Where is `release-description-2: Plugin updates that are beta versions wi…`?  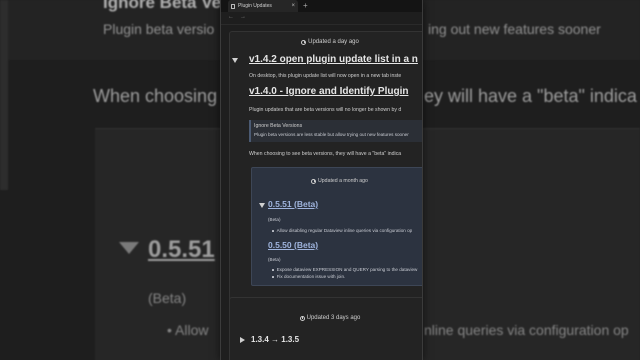
release-description-2: Plugin updates that are beta versions wi… is located at coordinates (325, 110).